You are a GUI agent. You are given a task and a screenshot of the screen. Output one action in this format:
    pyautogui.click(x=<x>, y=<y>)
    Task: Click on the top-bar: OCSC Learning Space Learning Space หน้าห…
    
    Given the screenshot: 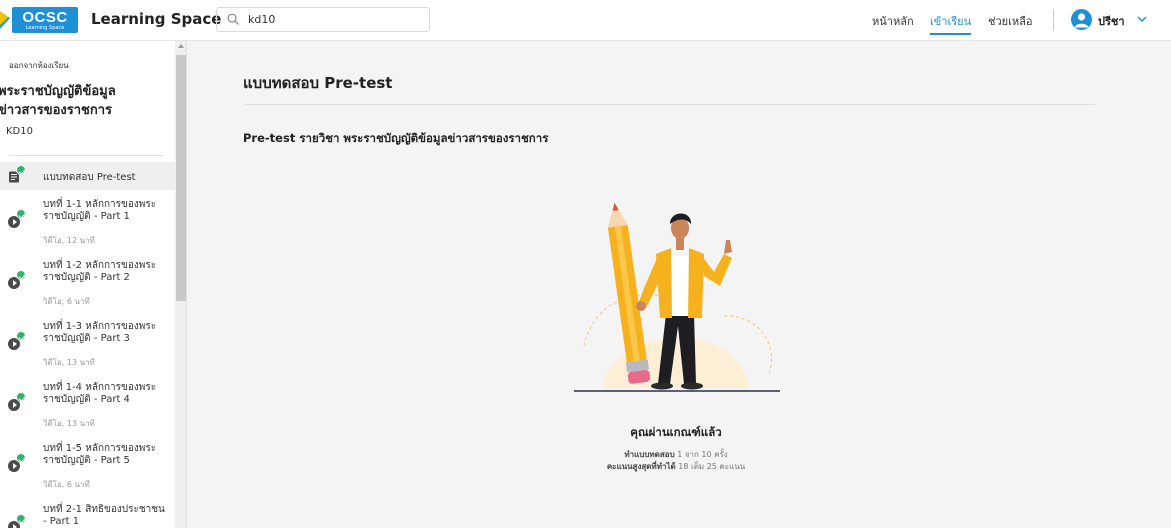 What is the action you would take?
    pyautogui.click(x=585, y=20)
    